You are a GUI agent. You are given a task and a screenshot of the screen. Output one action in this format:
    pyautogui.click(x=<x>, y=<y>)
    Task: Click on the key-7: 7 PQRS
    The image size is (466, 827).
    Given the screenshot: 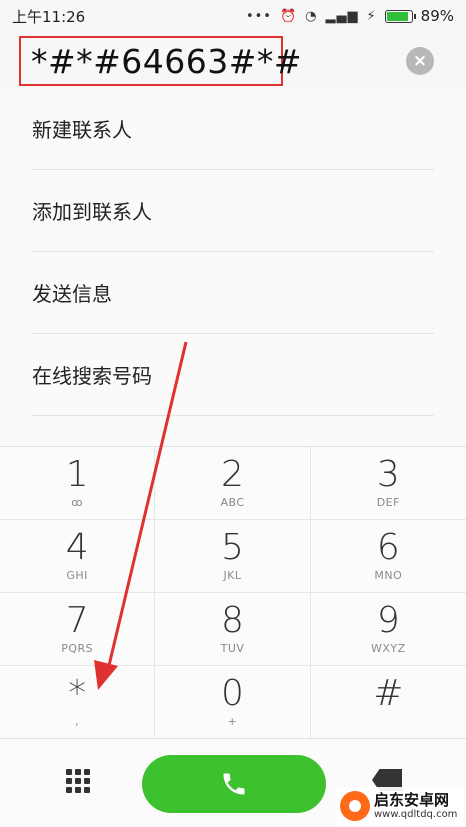 What is the action you would take?
    pyautogui.click(x=78, y=629)
    